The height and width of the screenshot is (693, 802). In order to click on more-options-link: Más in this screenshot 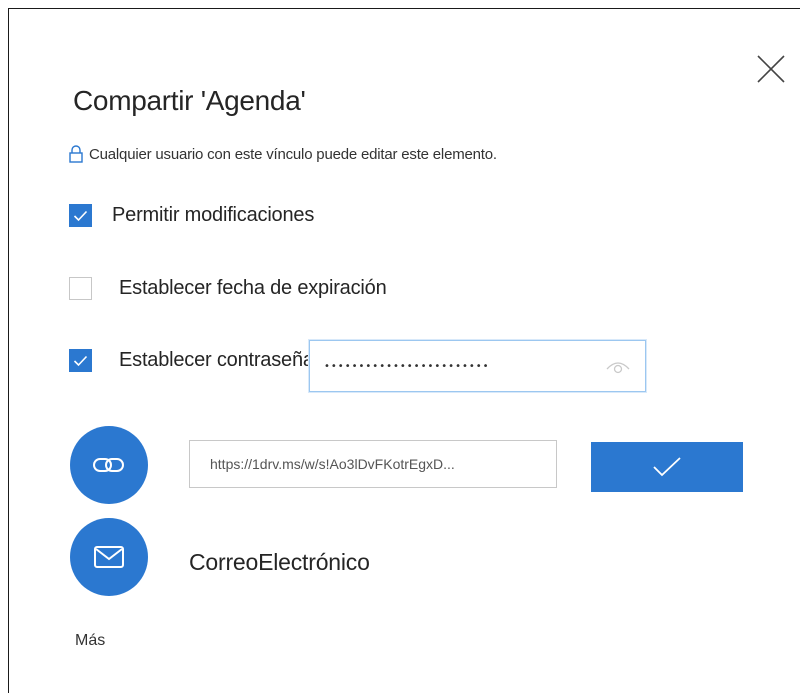, I will do `click(90, 641)`.